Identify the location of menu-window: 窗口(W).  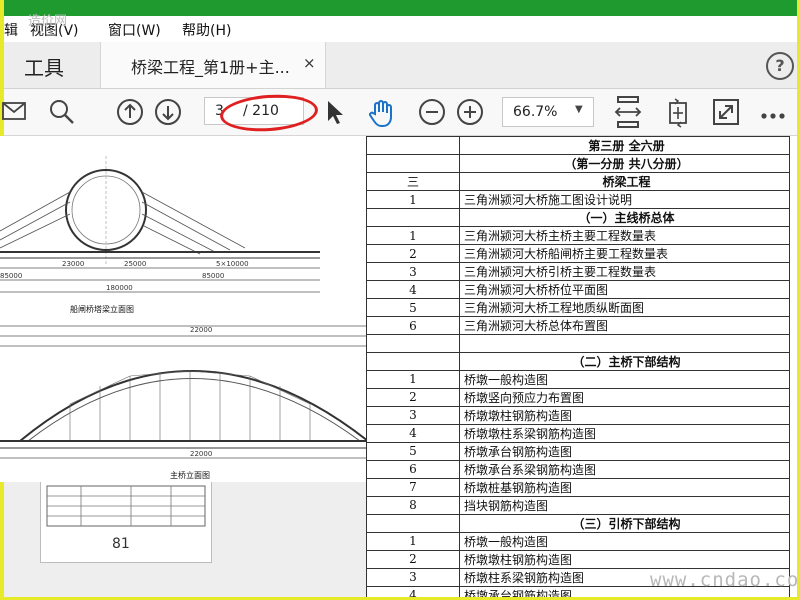
(134, 30).